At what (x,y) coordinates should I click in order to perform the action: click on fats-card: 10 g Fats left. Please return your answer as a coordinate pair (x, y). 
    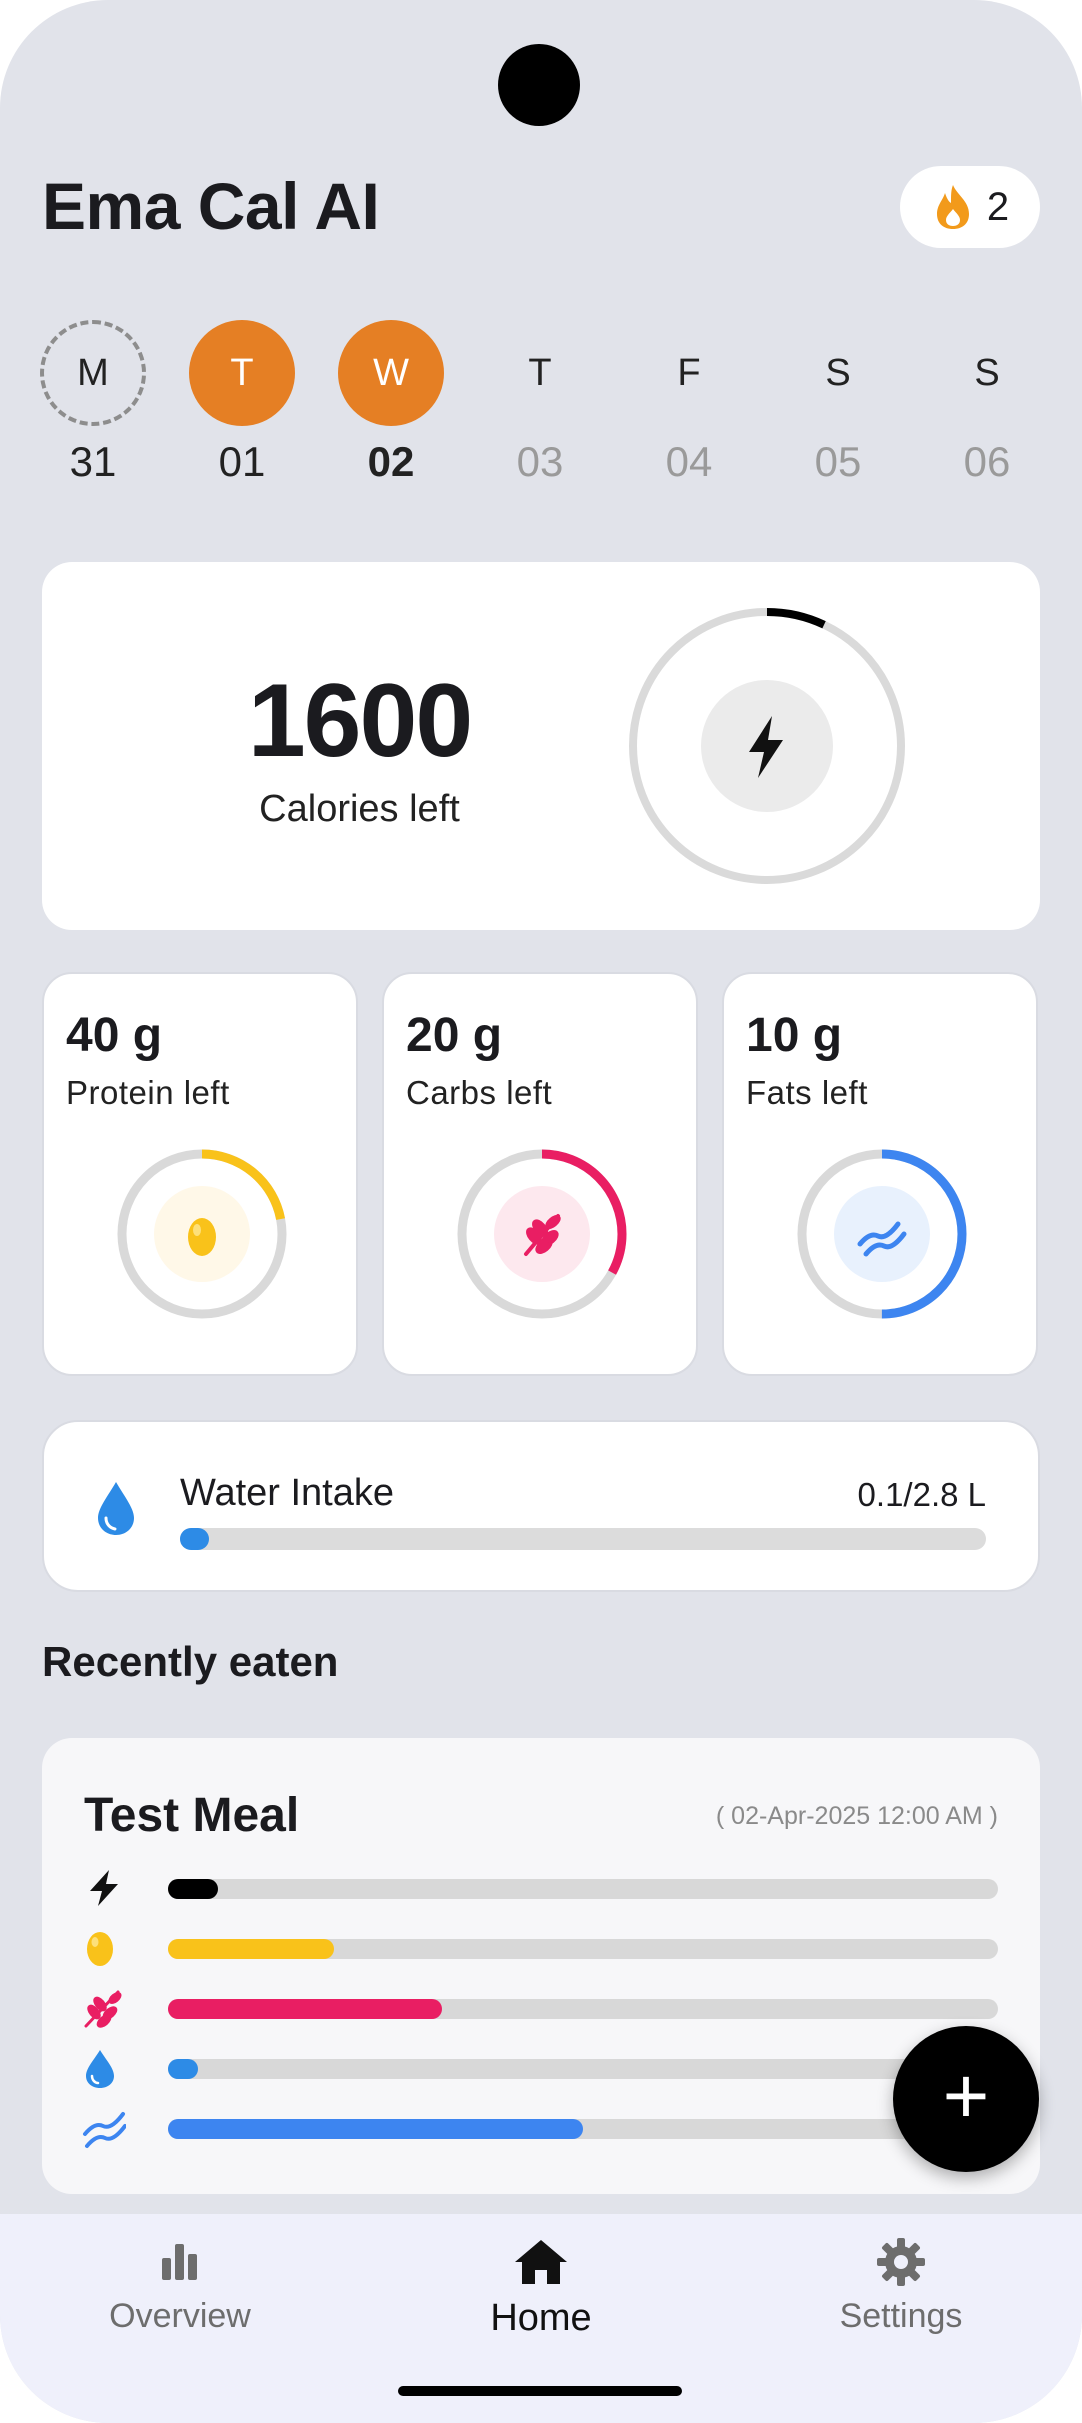
    Looking at the image, I should click on (880, 1174).